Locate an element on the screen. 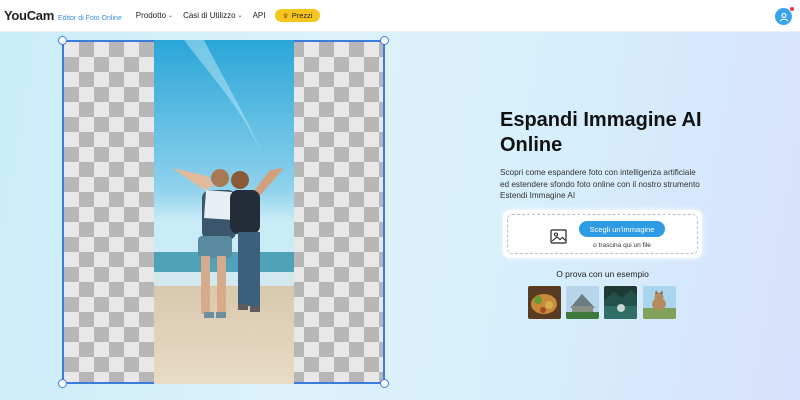 The image size is (800, 400). resize-handle-bottom-left is located at coordinates (62, 383).